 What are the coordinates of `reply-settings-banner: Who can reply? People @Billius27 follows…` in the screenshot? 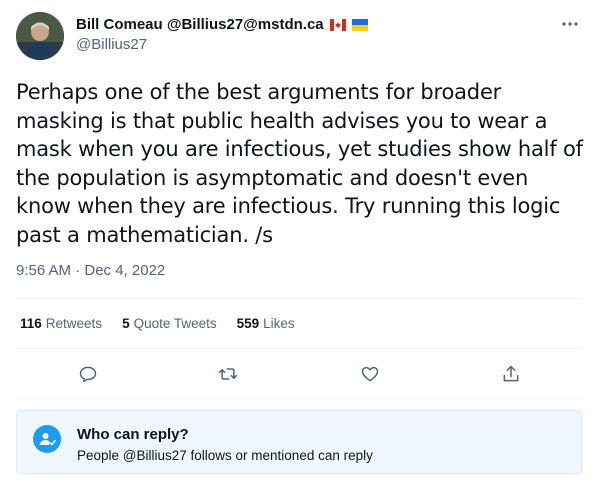 It's located at (299, 442).